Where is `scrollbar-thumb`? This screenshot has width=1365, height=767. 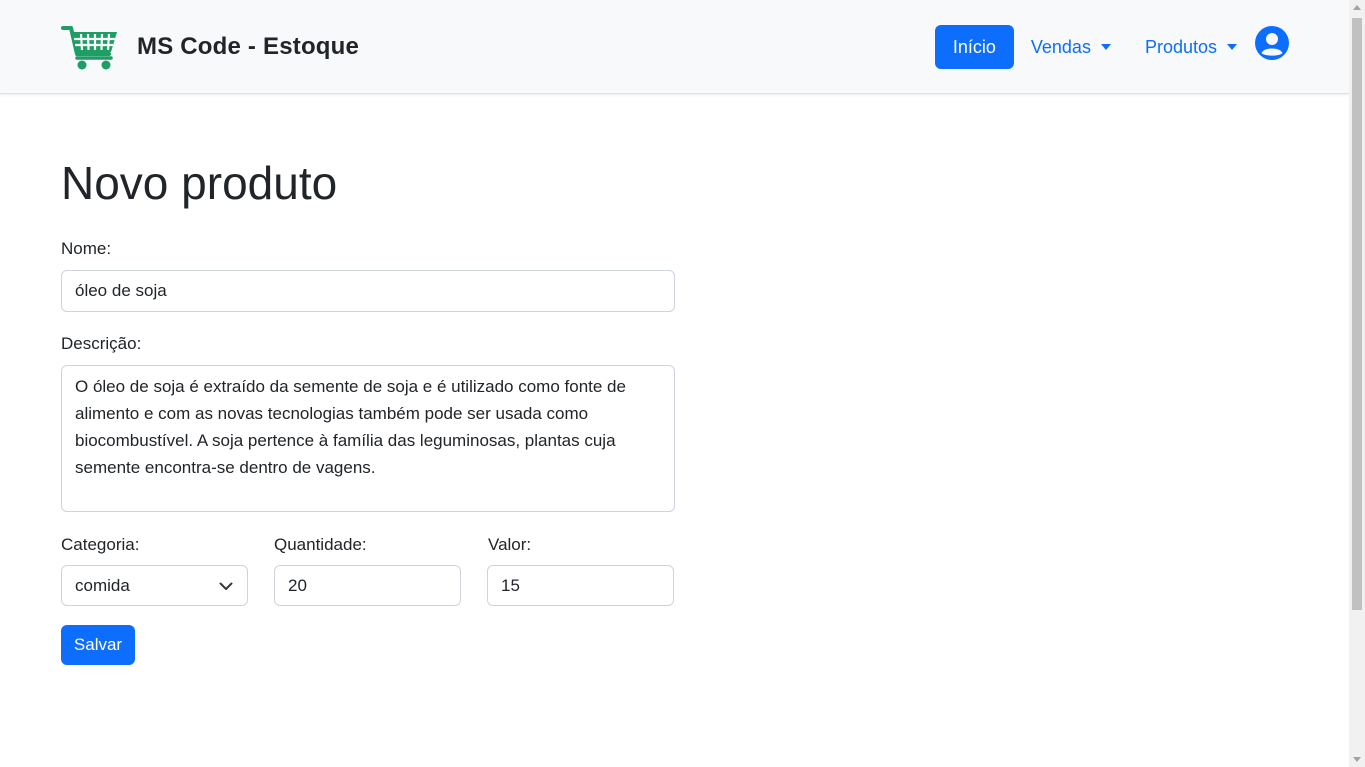
scrollbar-thumb is located at coordinates (1357, 314).